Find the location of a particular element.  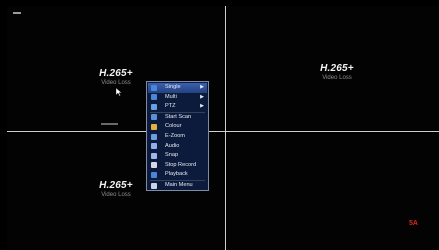

channel-3-status: Video Loss is located at coordinates (116, 195).